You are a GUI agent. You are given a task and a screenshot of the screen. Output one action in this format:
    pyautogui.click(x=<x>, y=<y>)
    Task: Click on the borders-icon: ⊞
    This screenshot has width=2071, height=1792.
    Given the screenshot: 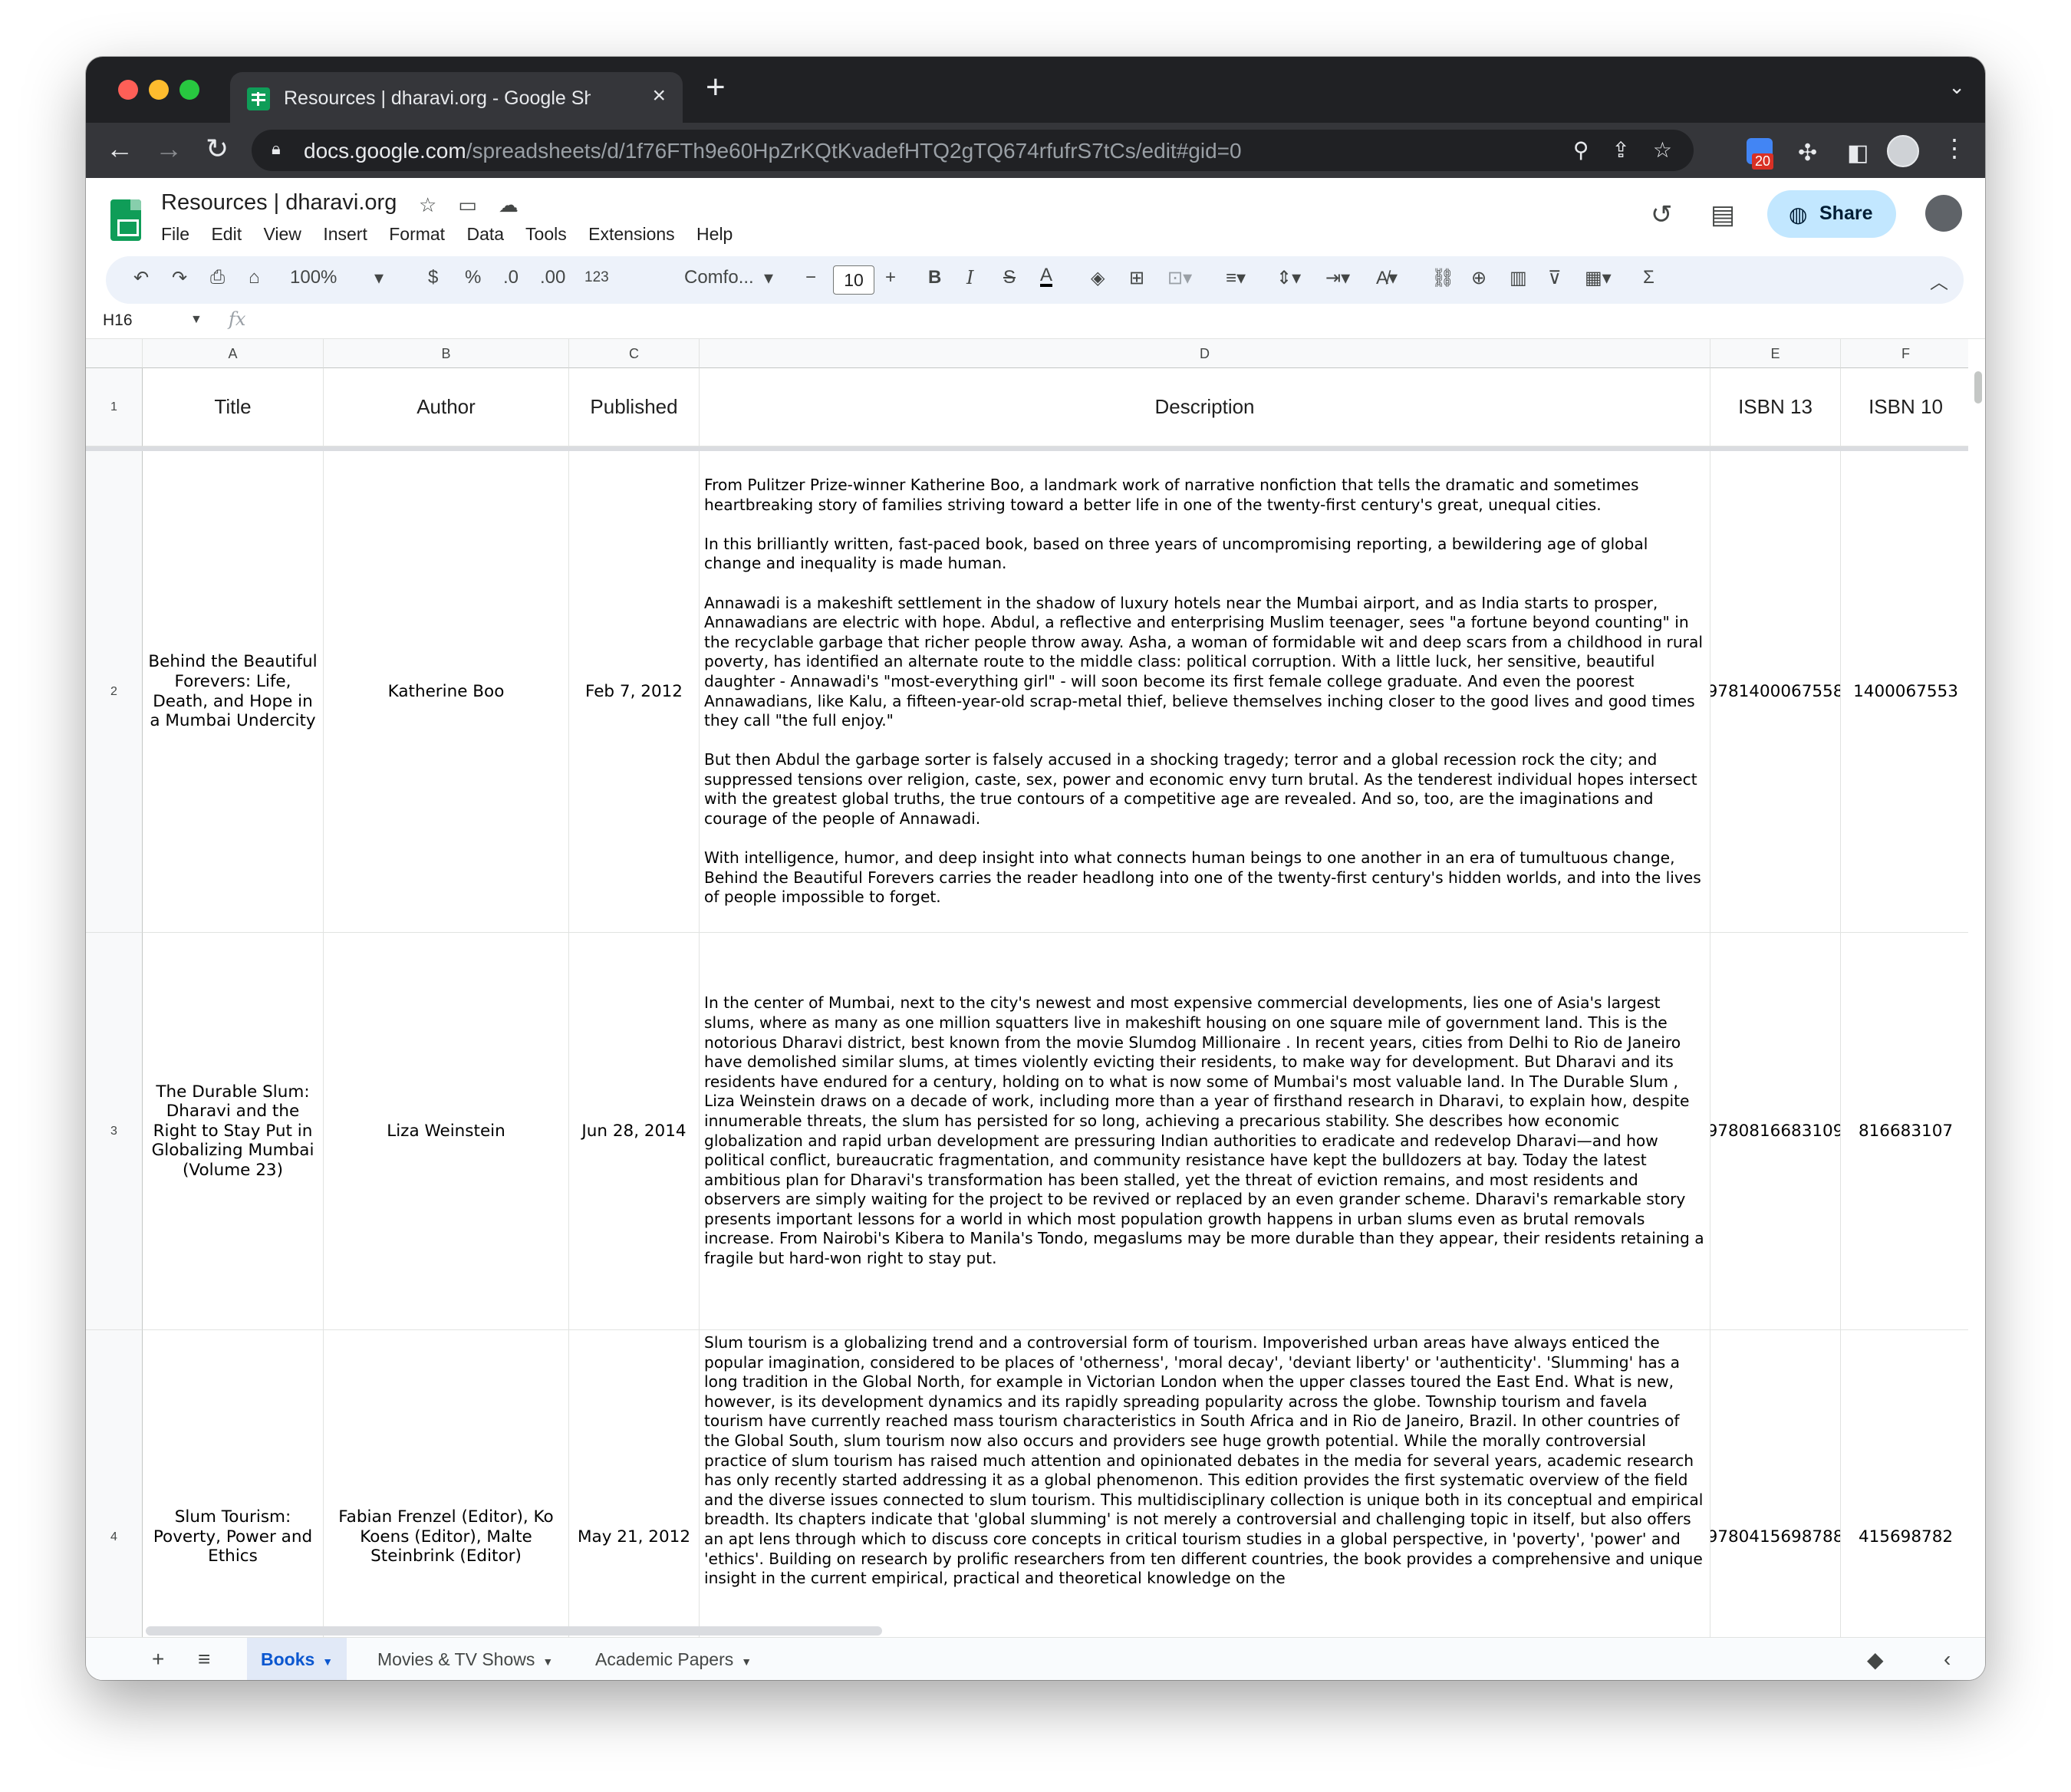 What is the action you would take?
    pyautogui.click(x=1136, y=278)
    